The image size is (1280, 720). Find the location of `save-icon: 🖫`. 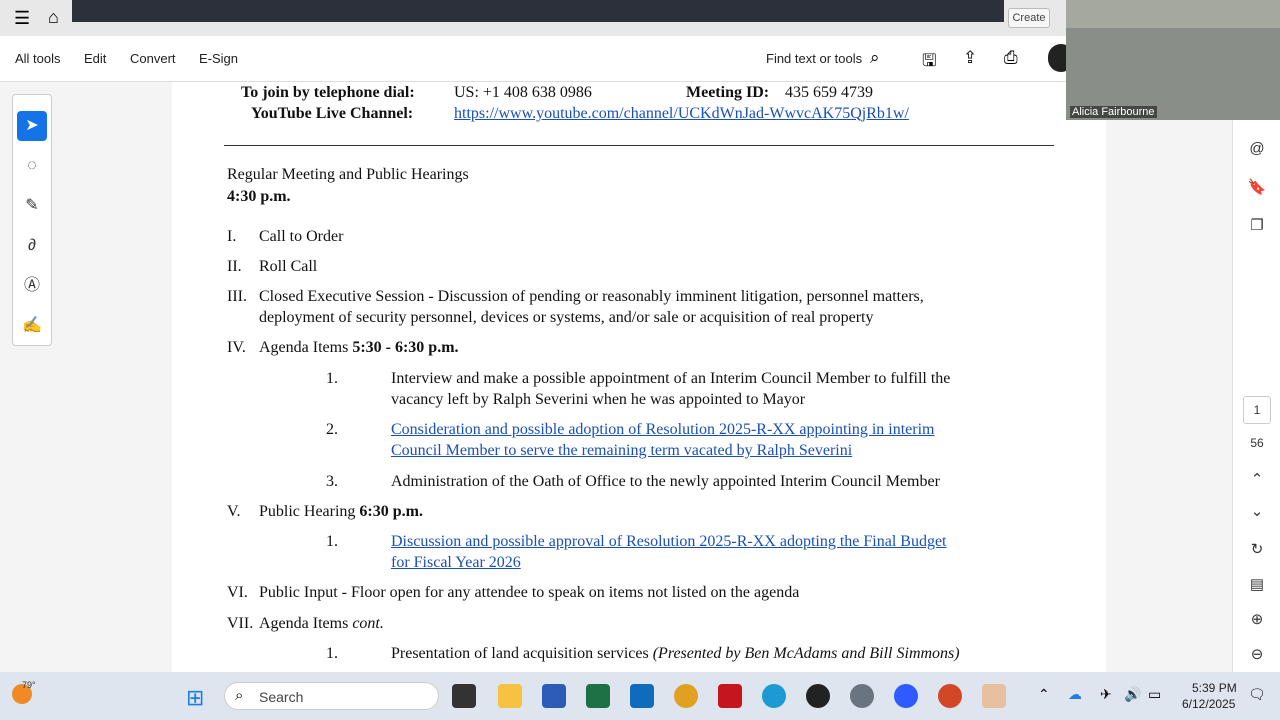

save-icon: 🖫 is located at coordinates (929, 62).